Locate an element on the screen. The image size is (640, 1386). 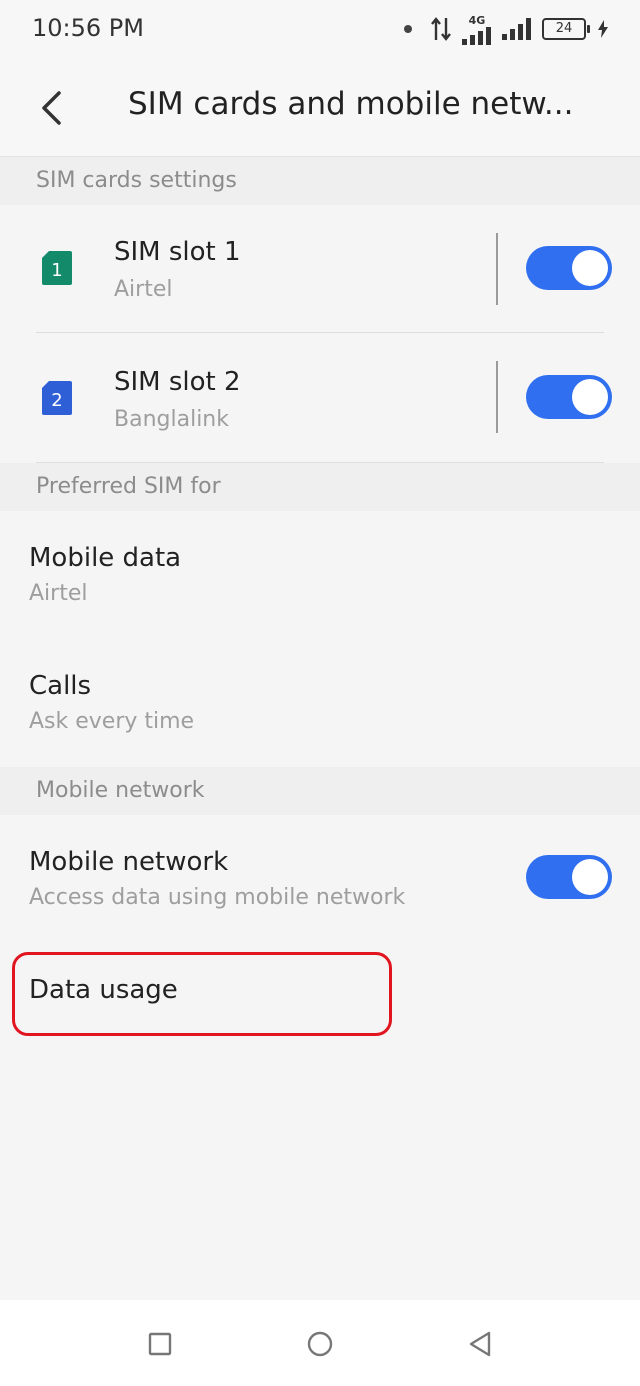
sim-slot-2-title: SIM slot 2 is located at coordinates (177, 382).